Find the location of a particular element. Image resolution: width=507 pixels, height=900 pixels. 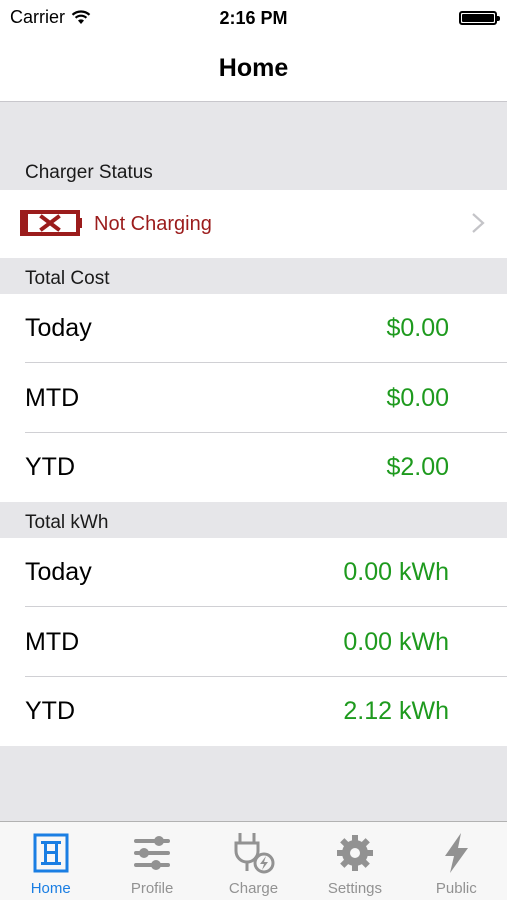

total-kwh-row-ytd: YTD 2.12 kWh is located at coordinates (253, 711).